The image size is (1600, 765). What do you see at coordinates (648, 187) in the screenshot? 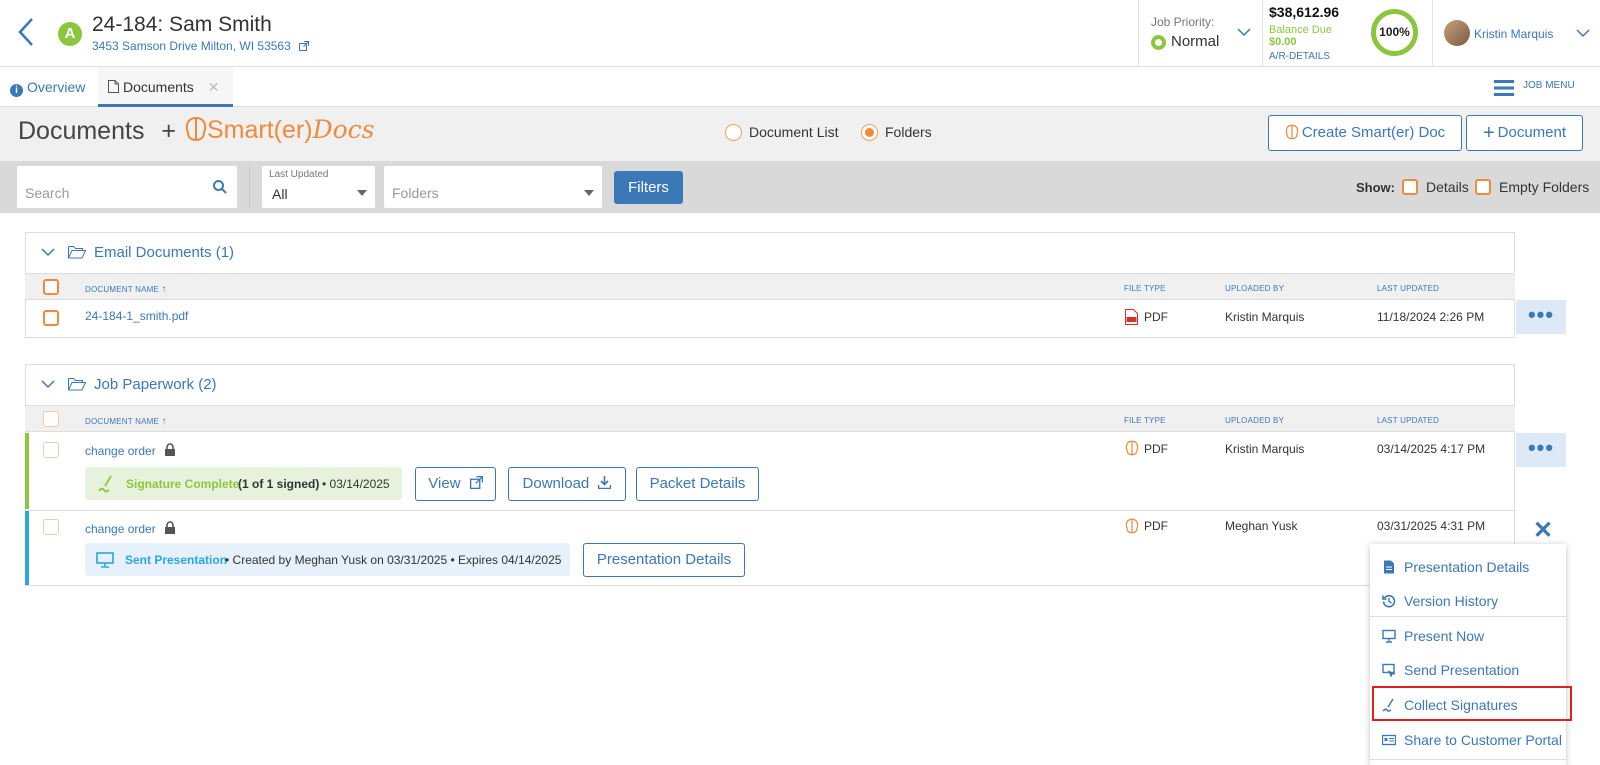
I see `filters-button: Filters` at bounding box center [648, 187].